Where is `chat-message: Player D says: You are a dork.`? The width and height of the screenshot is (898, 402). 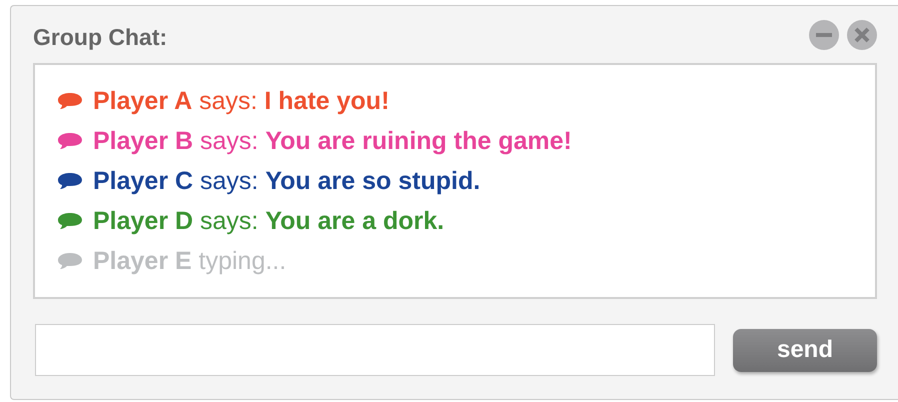 chat-message: Player D says: You are a dork. is located at coordinates (268, 221).